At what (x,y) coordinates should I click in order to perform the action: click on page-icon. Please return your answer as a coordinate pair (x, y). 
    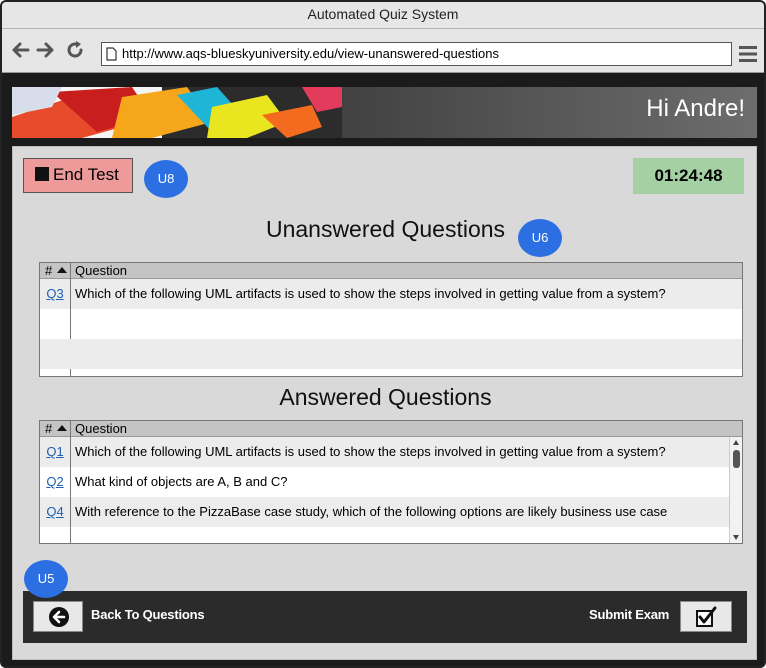
    Looking at the image, I should click on (111, 53).